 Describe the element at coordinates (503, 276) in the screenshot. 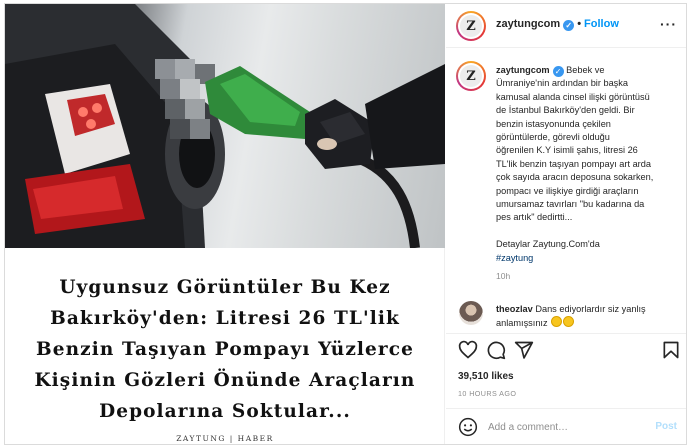

I see `caption-timestamp: 10h` at that location.